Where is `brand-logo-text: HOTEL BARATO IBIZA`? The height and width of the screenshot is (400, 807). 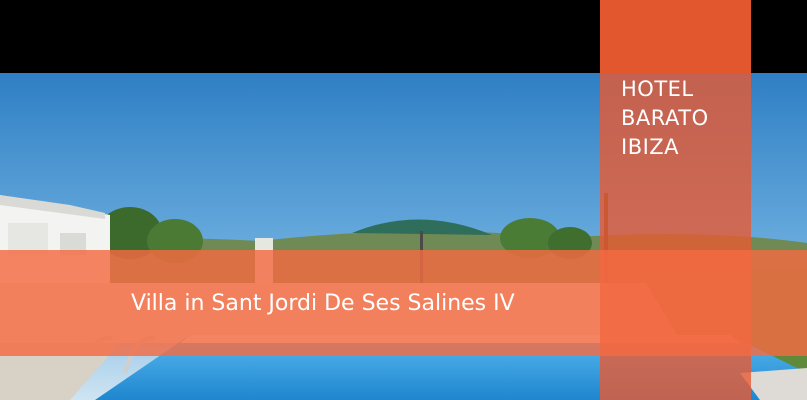
brand-logo-text: HOTEL BARATO IBIZA is located at coordinates (683, 118).